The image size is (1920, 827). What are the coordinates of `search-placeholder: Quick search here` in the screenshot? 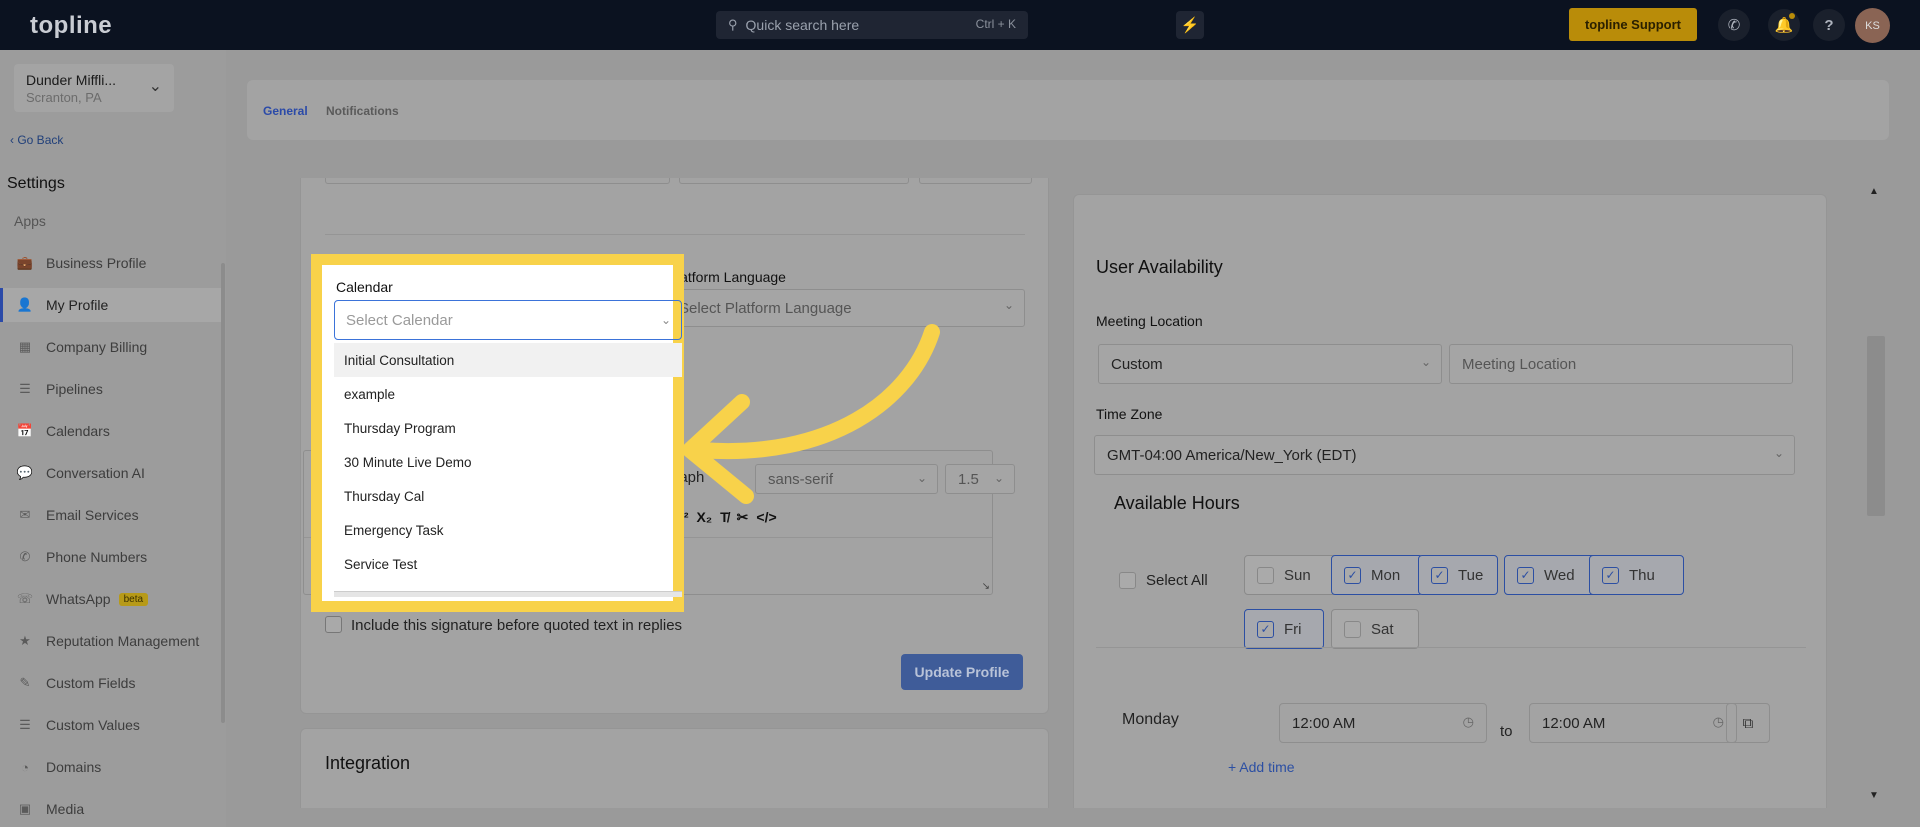 It's located at (802, 25).